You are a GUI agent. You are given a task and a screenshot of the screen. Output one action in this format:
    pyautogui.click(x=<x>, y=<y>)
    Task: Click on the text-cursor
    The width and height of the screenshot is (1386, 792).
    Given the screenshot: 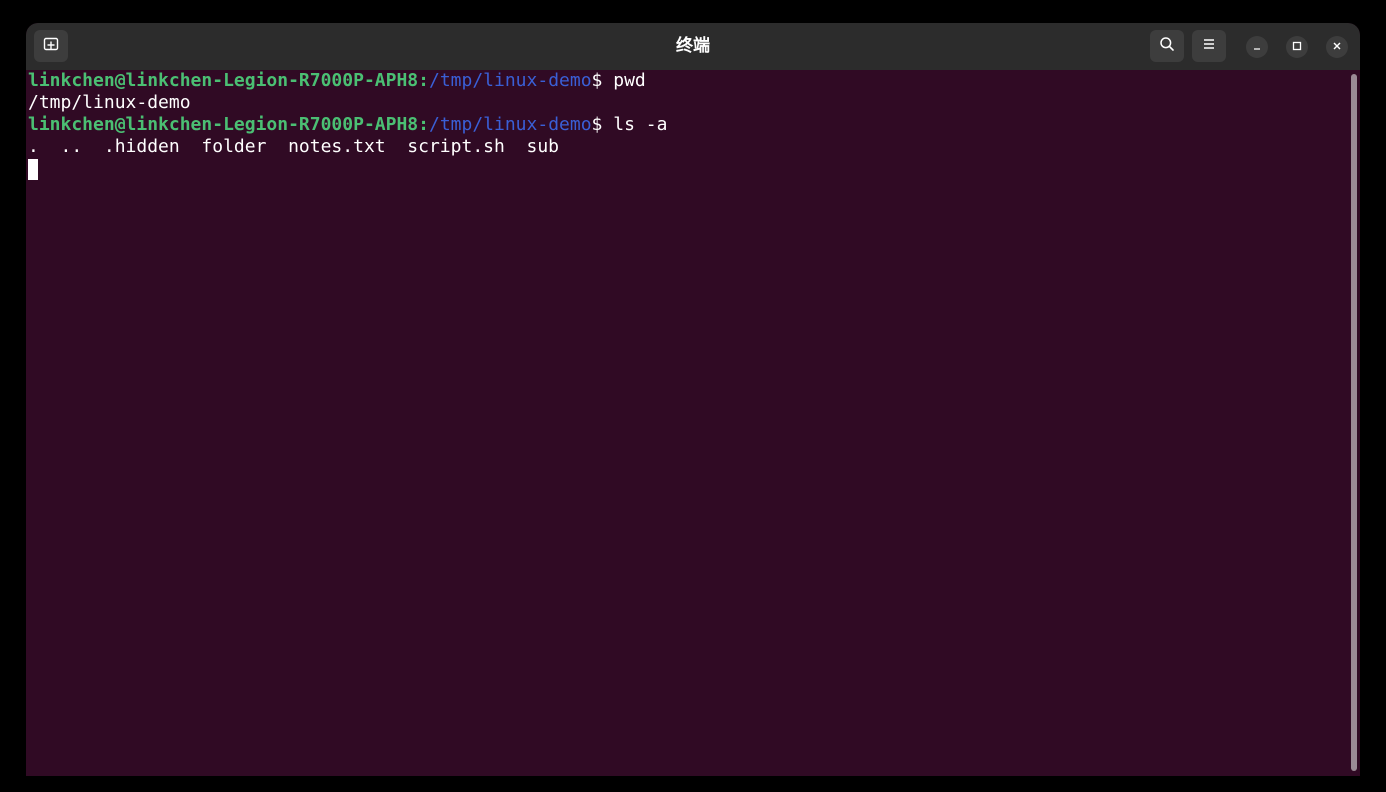 What is the action you would take?
    pyautogui.click(x=33, y=169)
    